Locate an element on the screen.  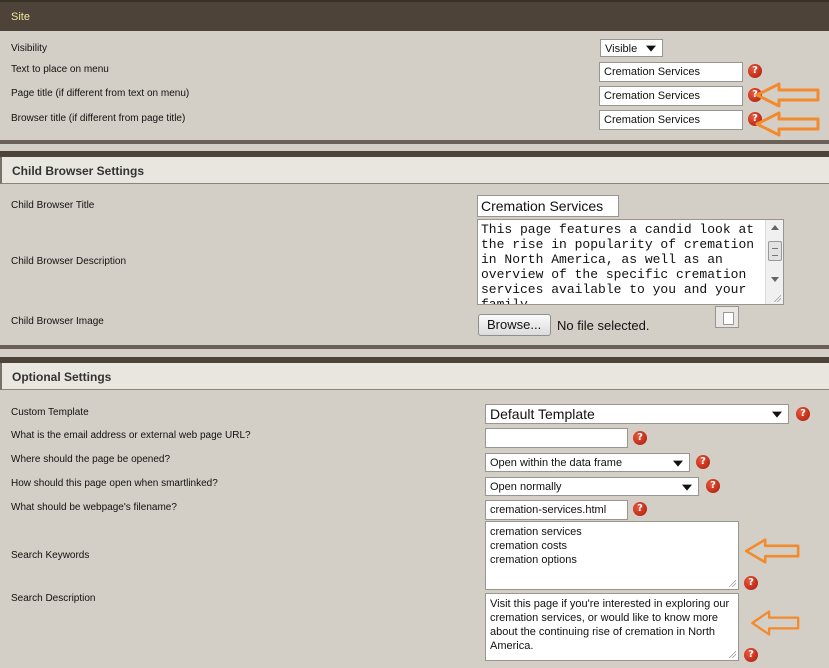
scroll-down-icon is located at coordinates (775, 279).